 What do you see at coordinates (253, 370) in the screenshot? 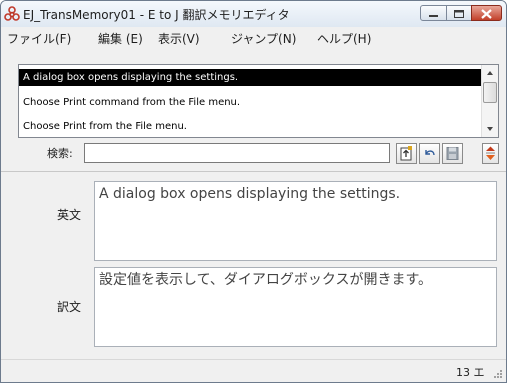
I see `status-bar: 13 エ` at bounding box center [253, 370].